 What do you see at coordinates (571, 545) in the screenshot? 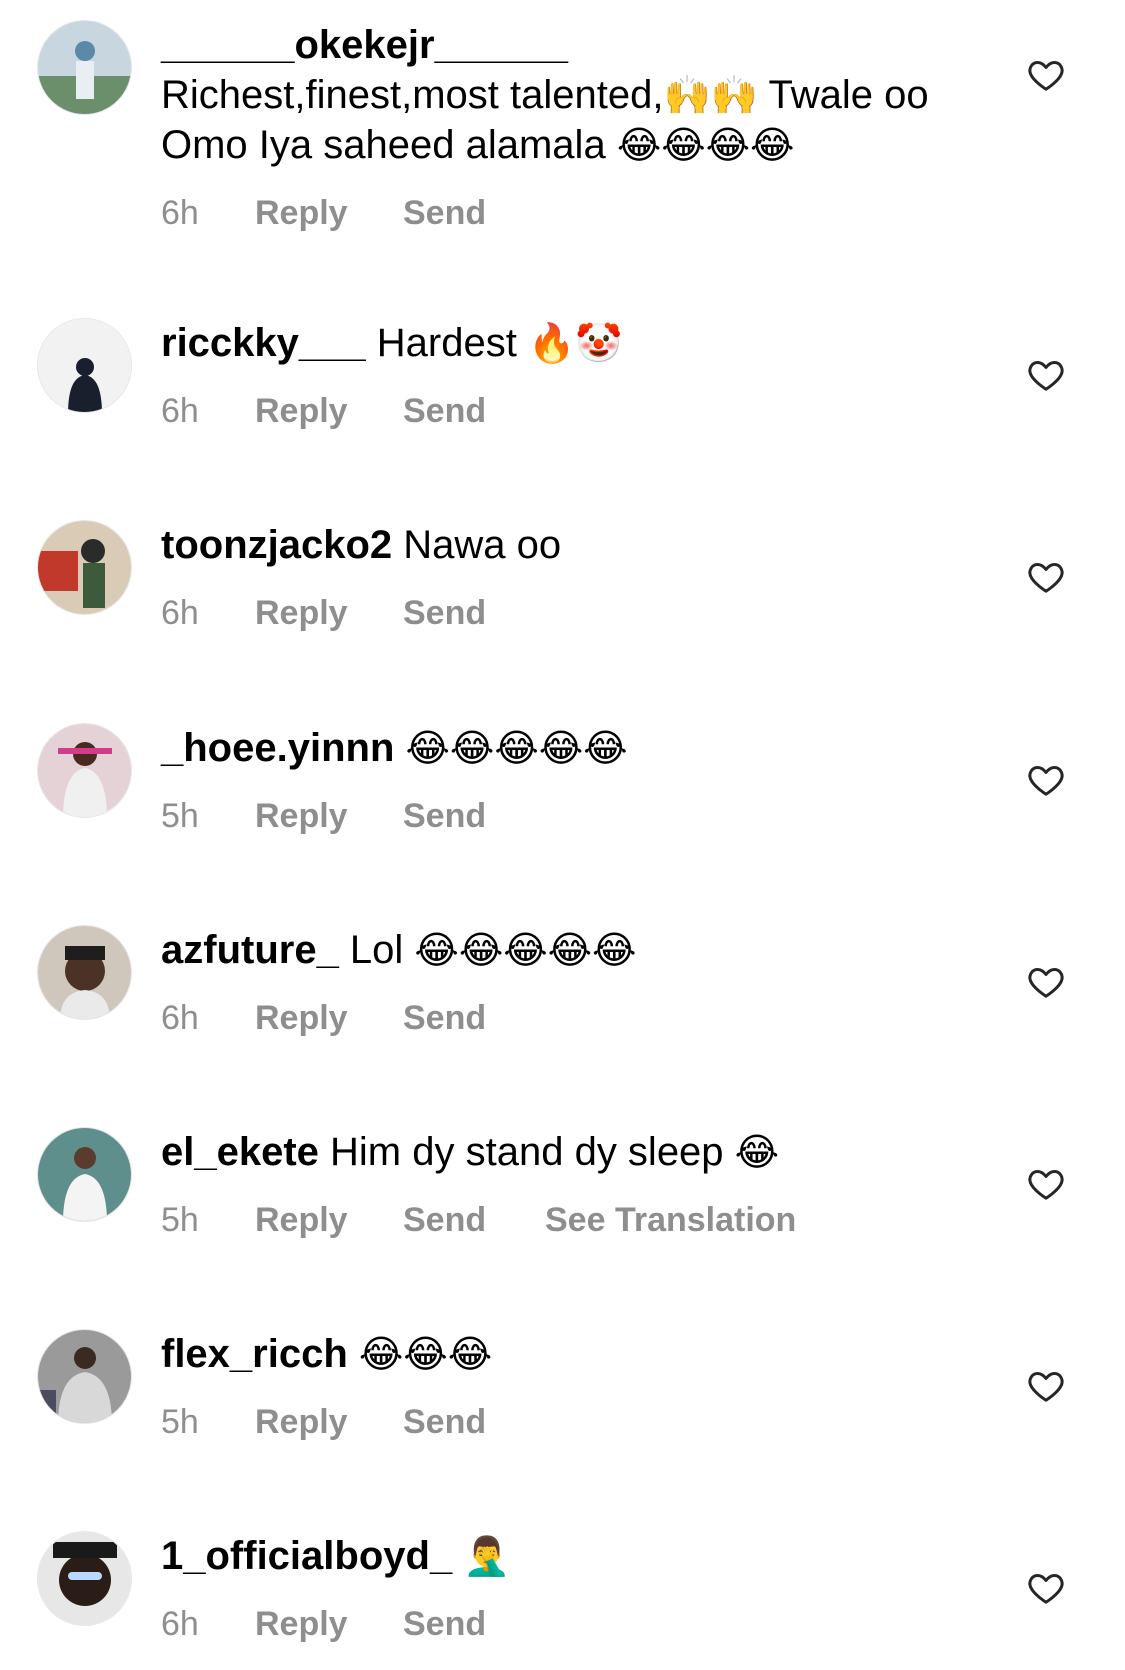
I see `comment-text: toonzjacko2 Nawa oo` at bounding box center [571, 545].